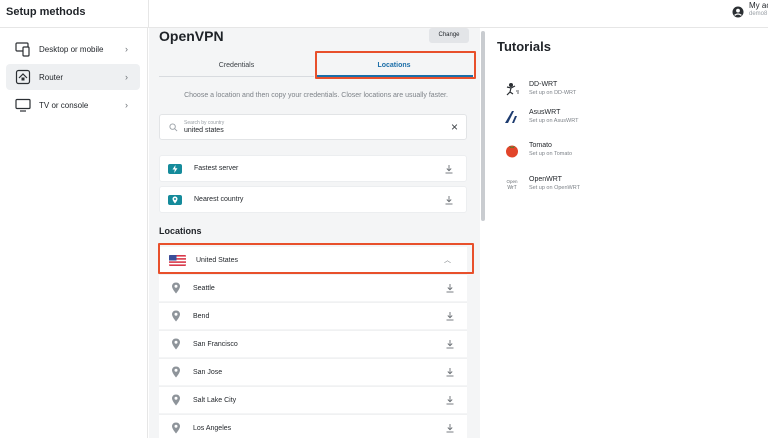 This screenshot has height=438, width=768. I want to click on tutorial-tomato: Tomato Set up on Tomato, so click(628, 150).